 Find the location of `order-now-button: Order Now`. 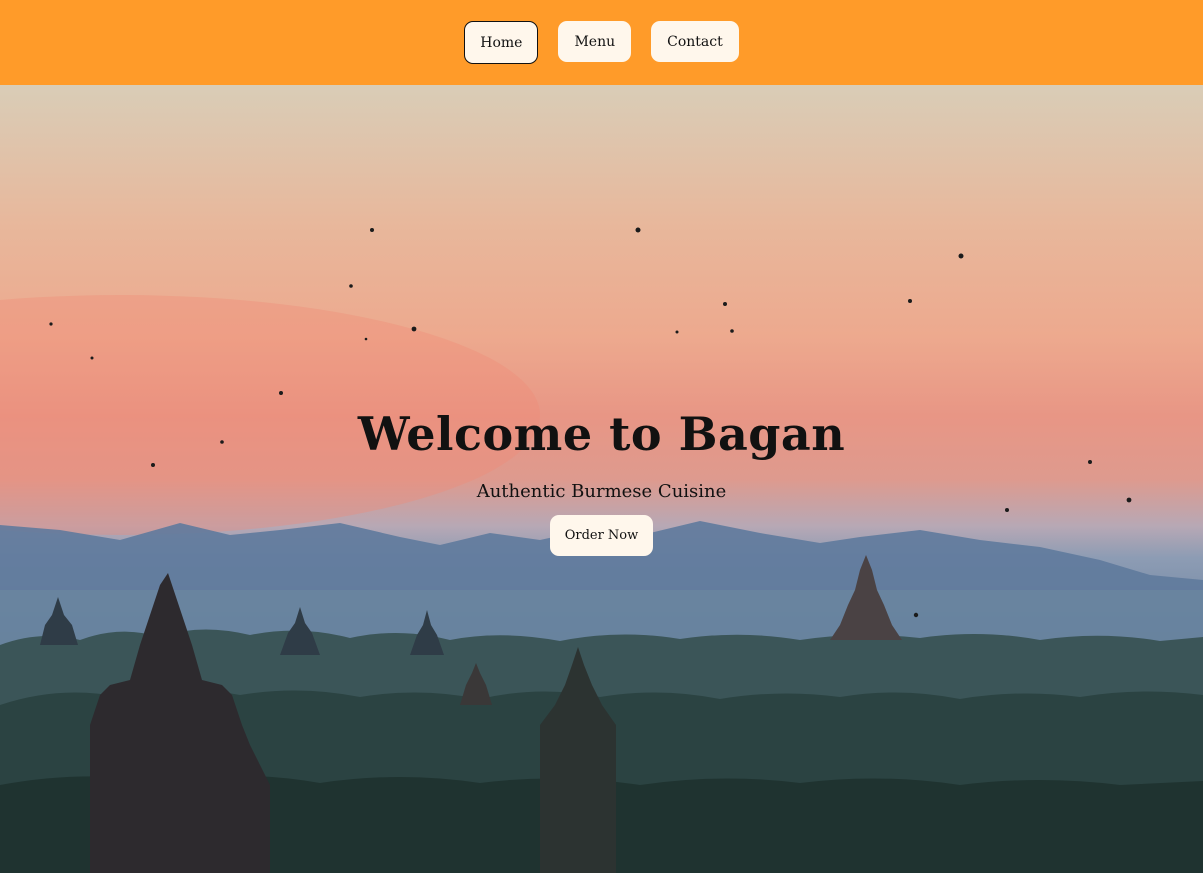

order-now-button: Order Now is located at coordinates (601, 535).